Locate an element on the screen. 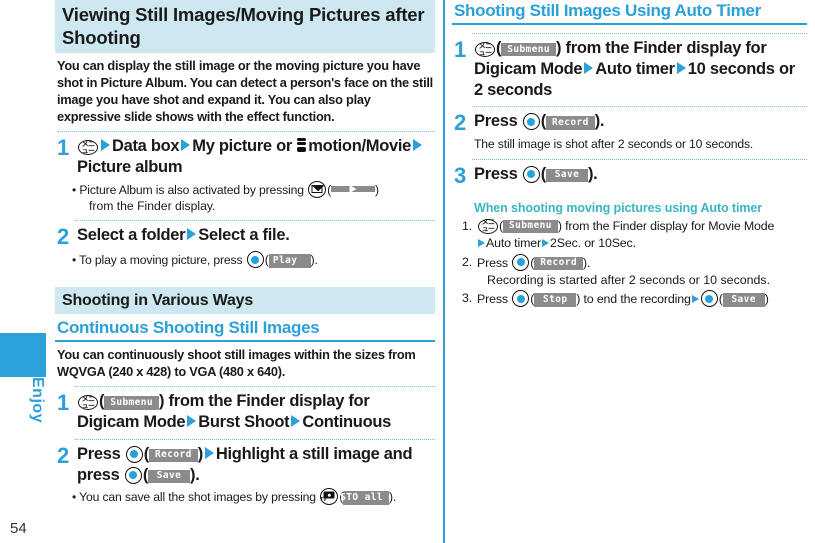 The height and width of the screenshot is (543, 815). continuous-step-1-number: 1 is located at coordinates (63, 403).